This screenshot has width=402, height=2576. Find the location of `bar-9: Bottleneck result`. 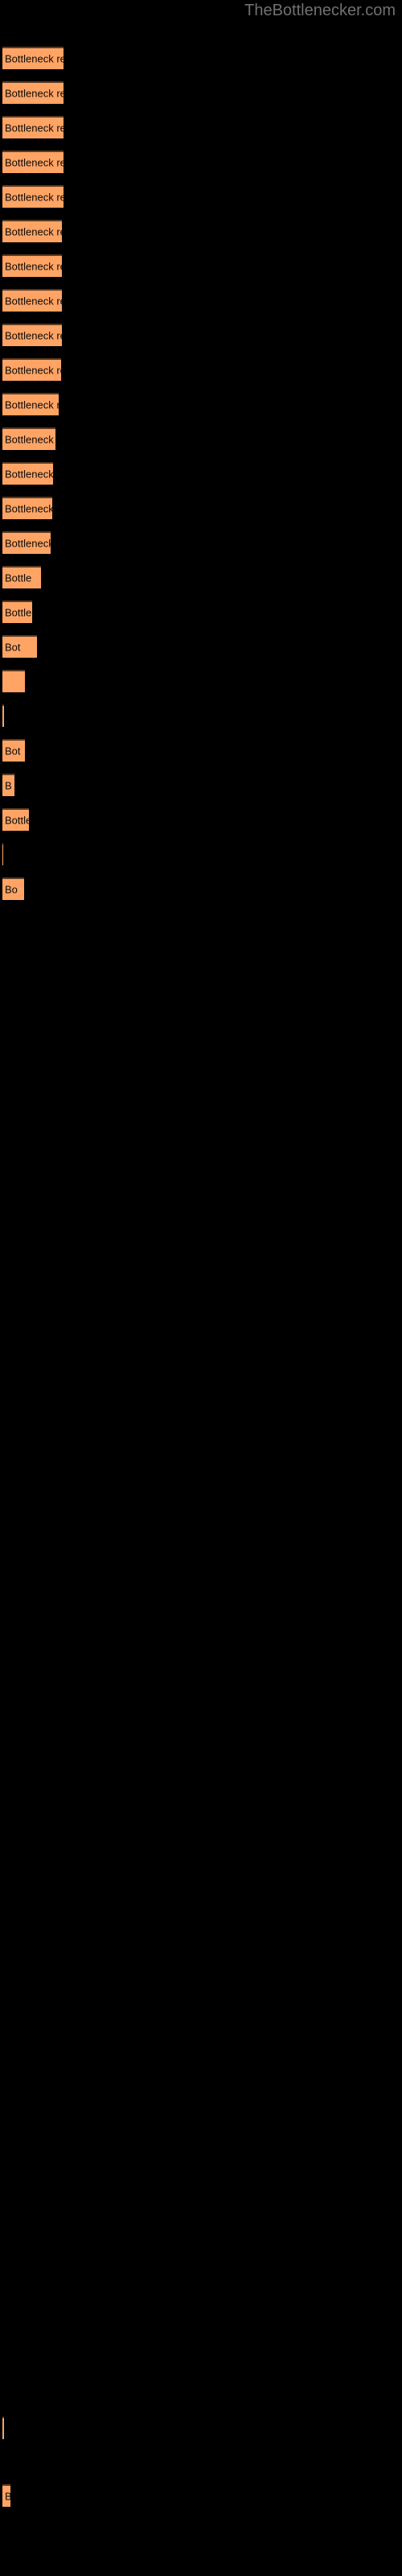

bar-9: Bottleneck result is located at coordinates (32, 335).